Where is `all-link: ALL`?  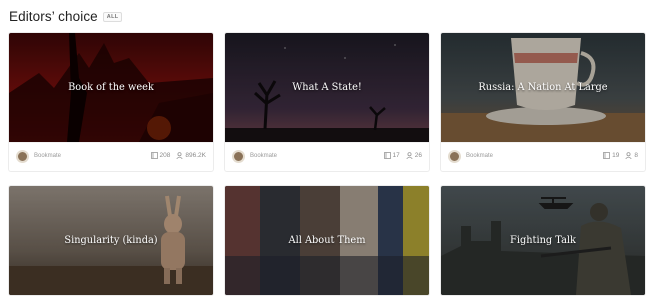 all-link: ALL is located at coordinates (112, 16).